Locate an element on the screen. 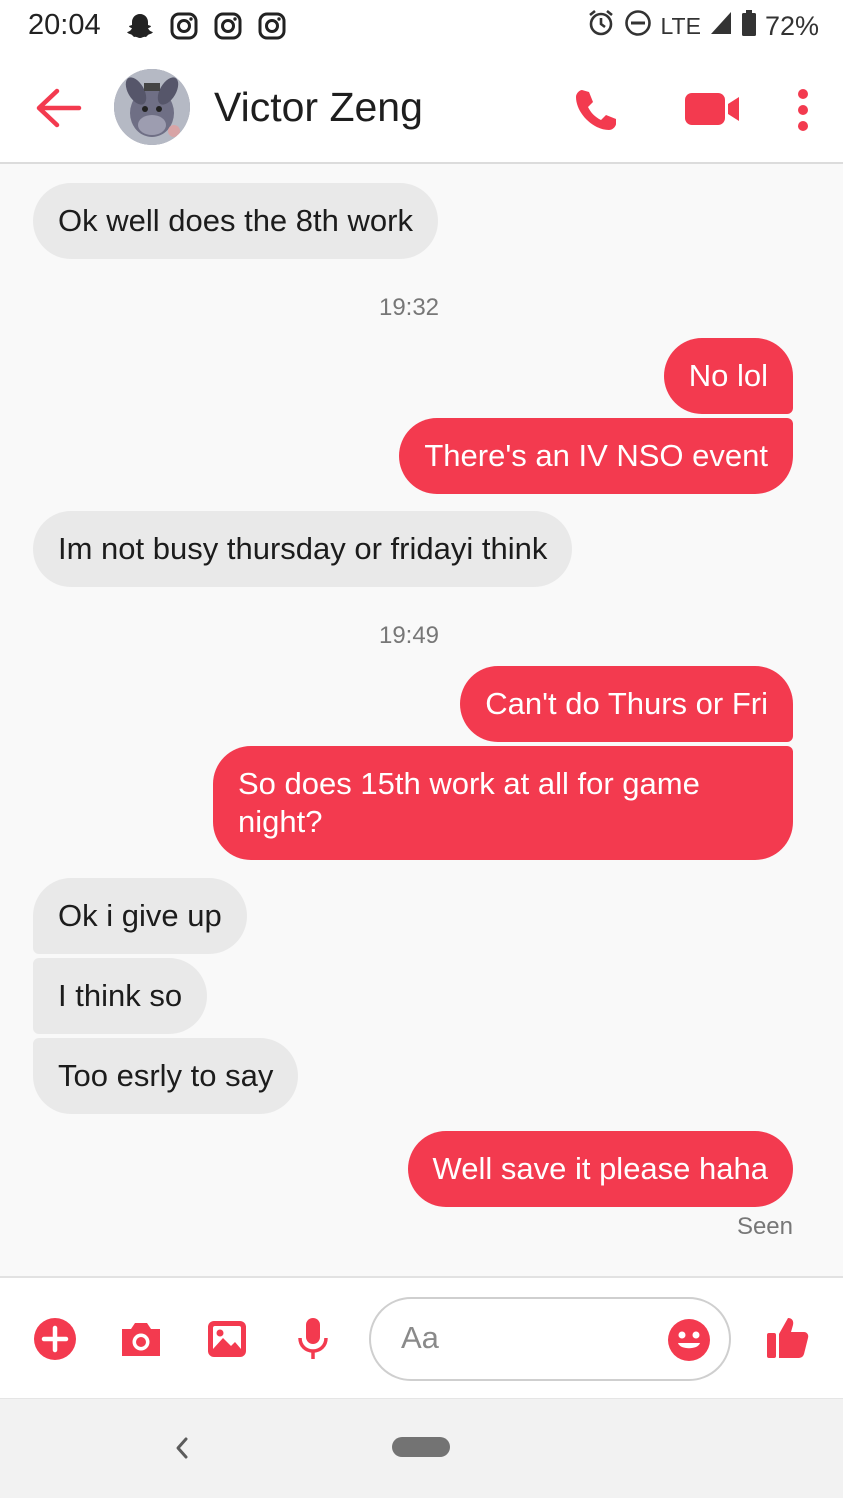 This screenshot has width=843, height=1498. emoji-icon is located at coordinates (689, 1340).